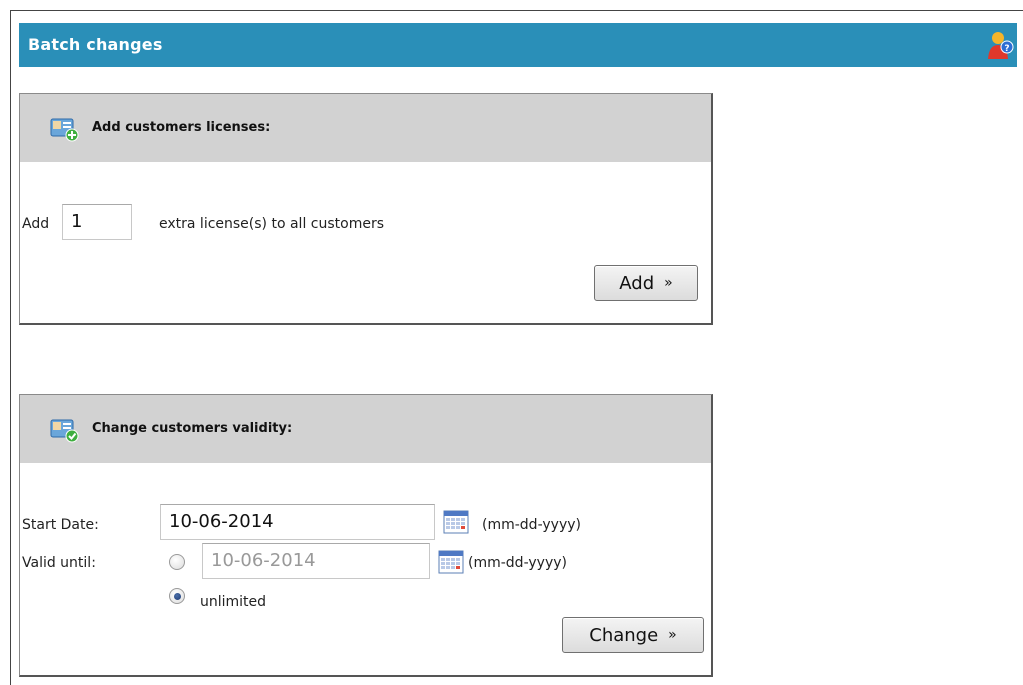  What do you see at coordinates (297, 522) in the screenshot?
I see `start-date-input: 10-06-2014` at bounding box center [297, 522].